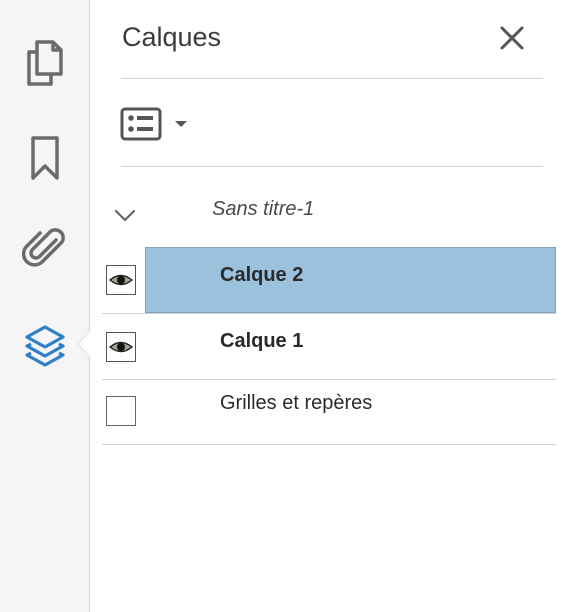 This screenshot has width=566, height=612. I want to click on pages-icon, so click(44, 63).